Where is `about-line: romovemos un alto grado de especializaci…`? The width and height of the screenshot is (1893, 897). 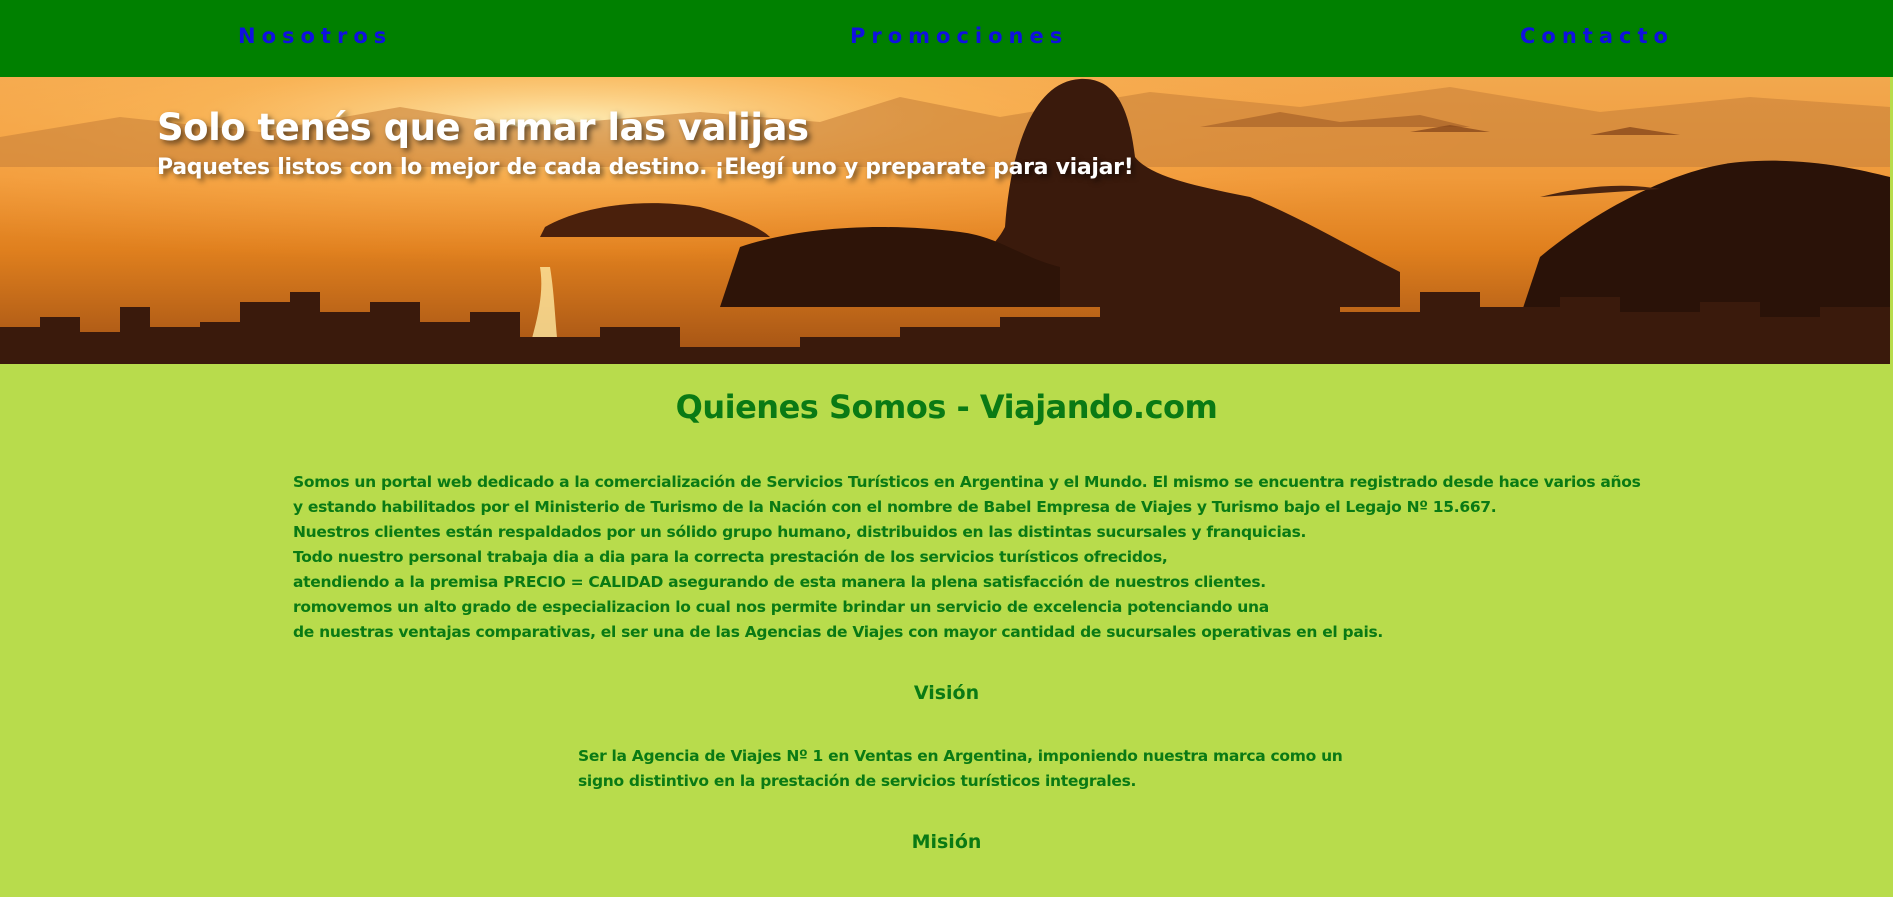 about-line: romovemos un alto grado de especializaci… is located at coordinates (781, 607).